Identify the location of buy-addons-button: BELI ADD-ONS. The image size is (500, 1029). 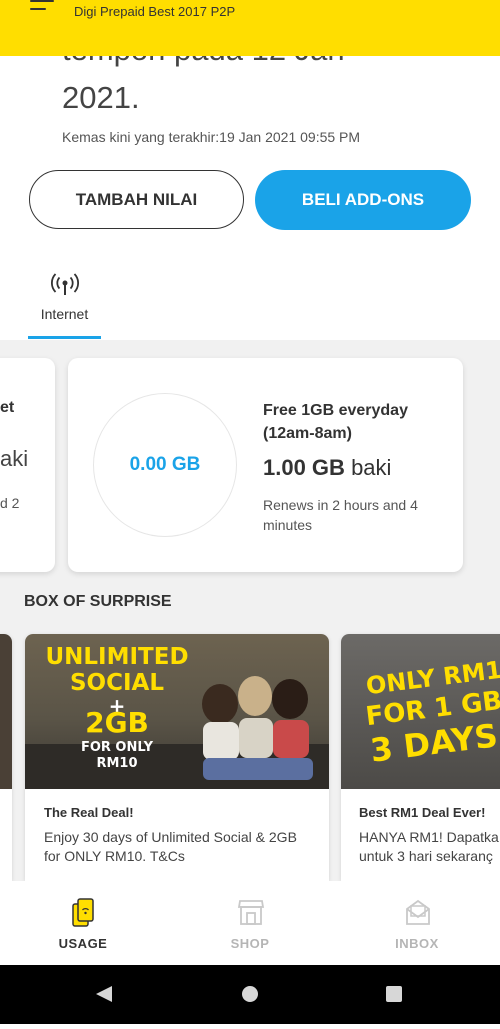
(363, 200).